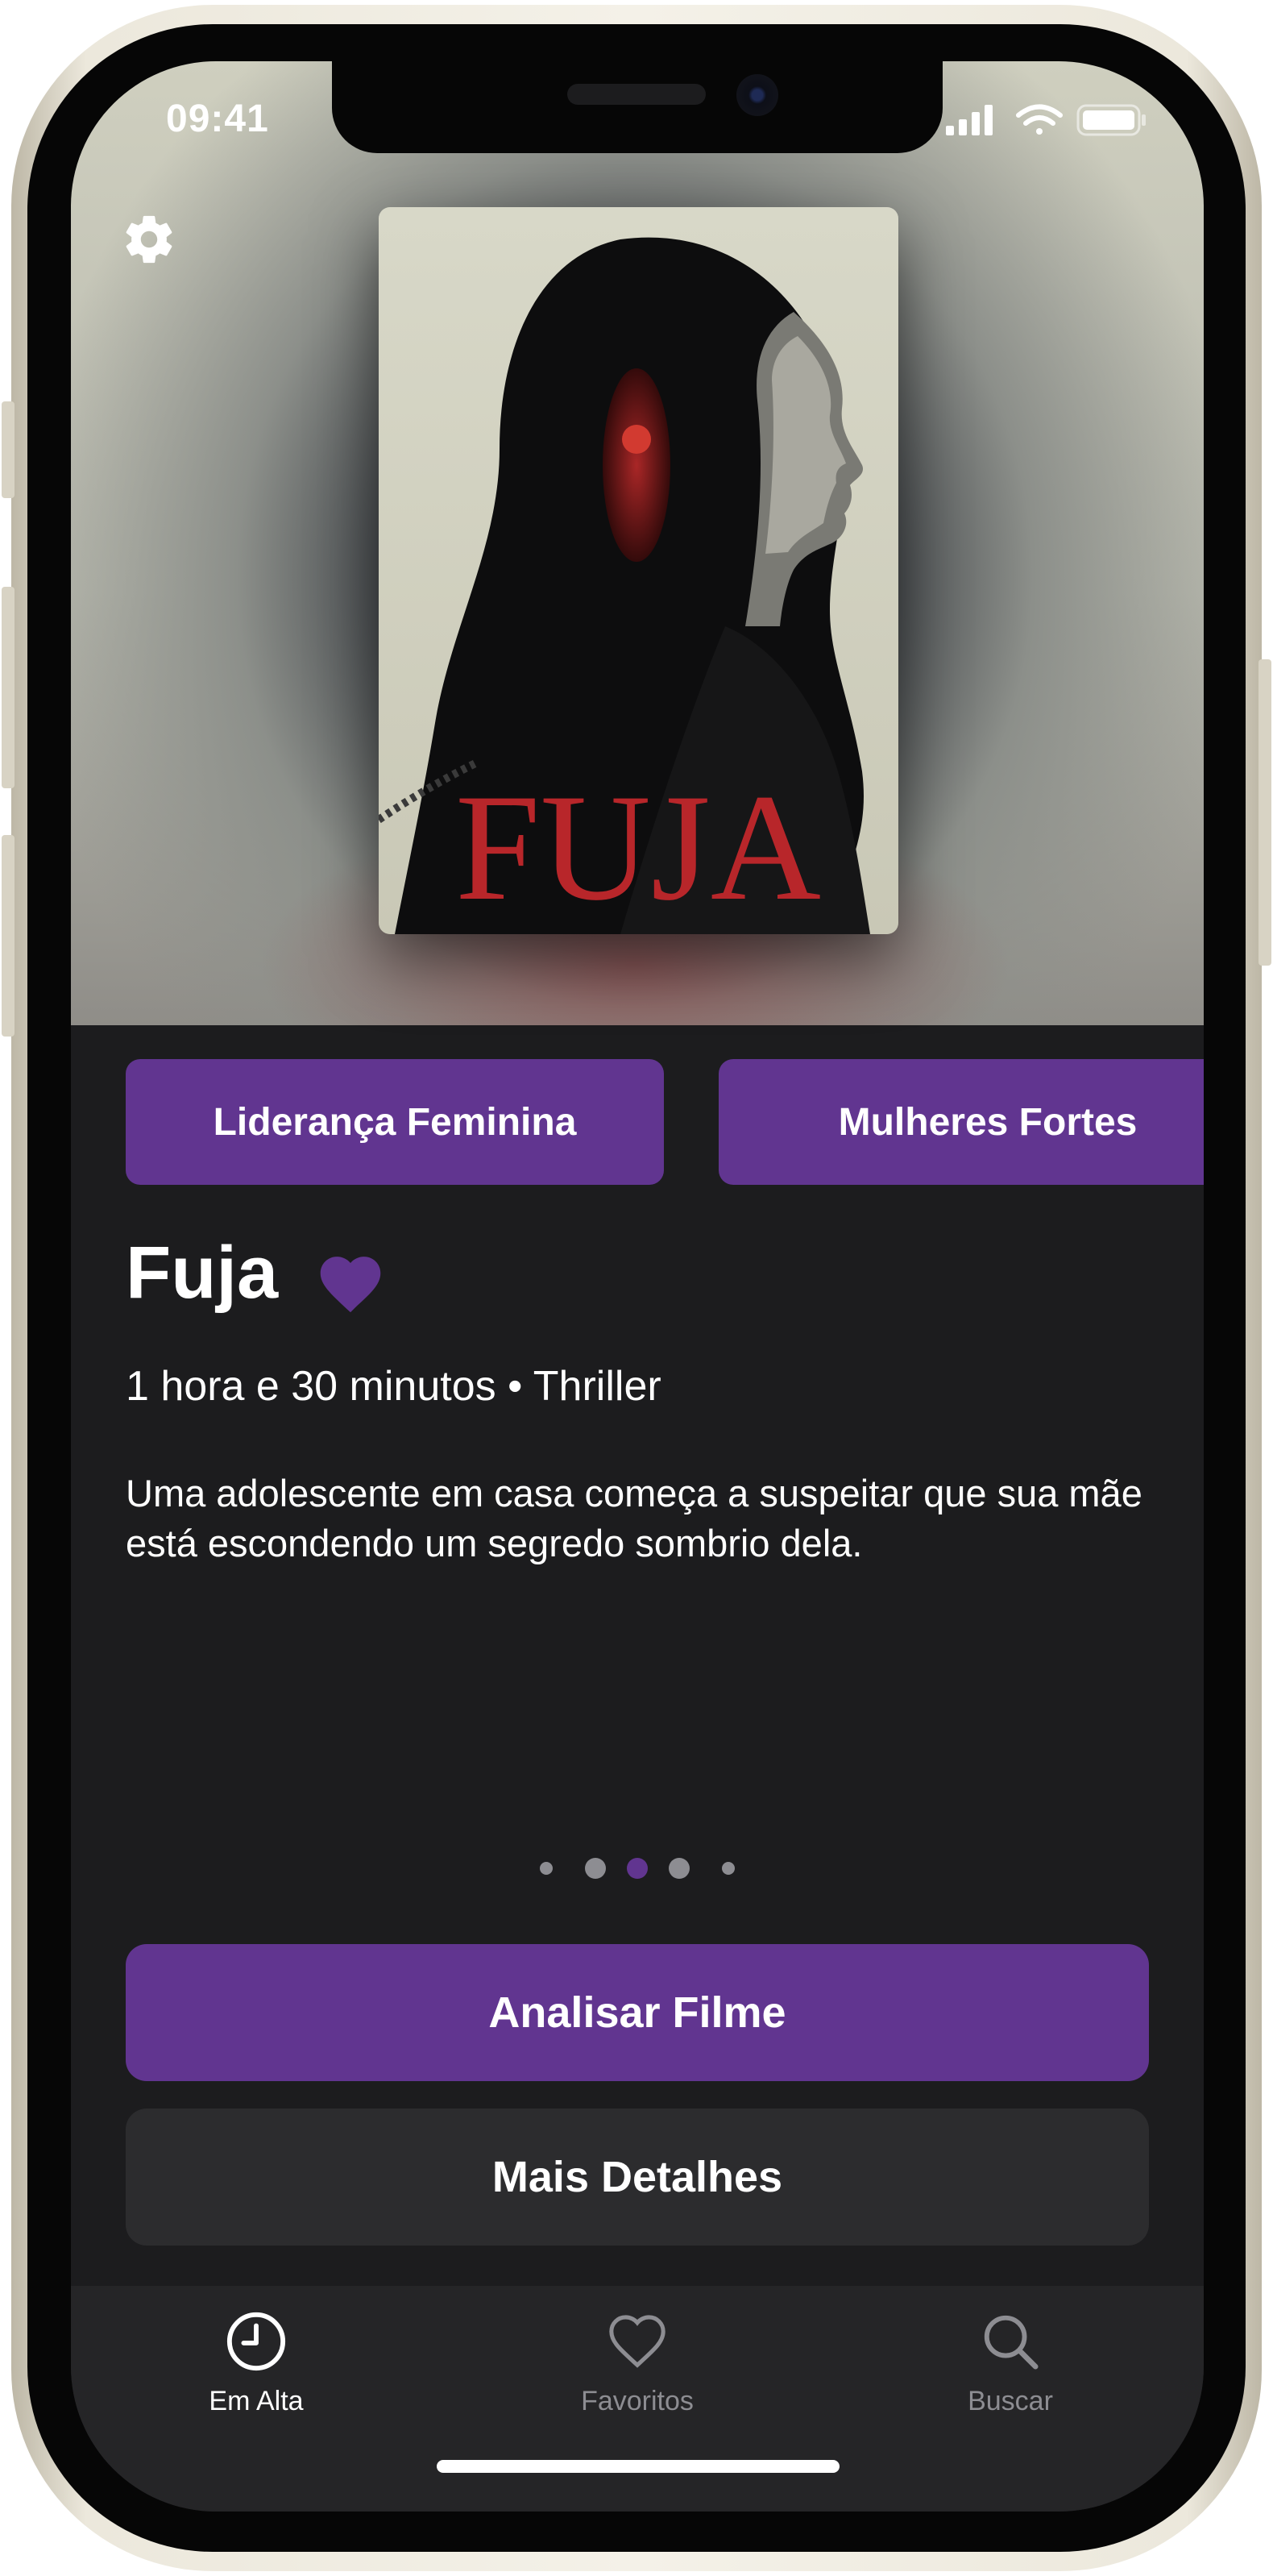 This screenshot has width=1273, height=2576. What do you see at coordinates (638, 848) in the screenshot?
I see `poster-title-text: FUJA` at bounding box center [638, 848].